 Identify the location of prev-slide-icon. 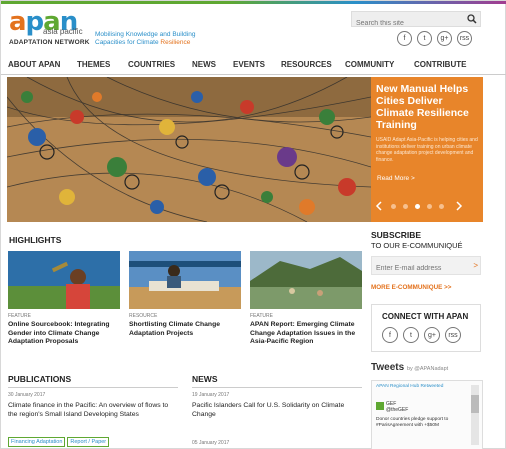
(379, 206).